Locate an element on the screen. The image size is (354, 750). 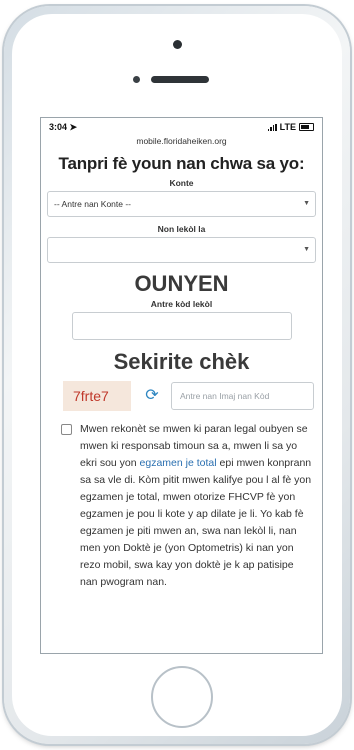
battery-icon is located at coordinates (306, 127).